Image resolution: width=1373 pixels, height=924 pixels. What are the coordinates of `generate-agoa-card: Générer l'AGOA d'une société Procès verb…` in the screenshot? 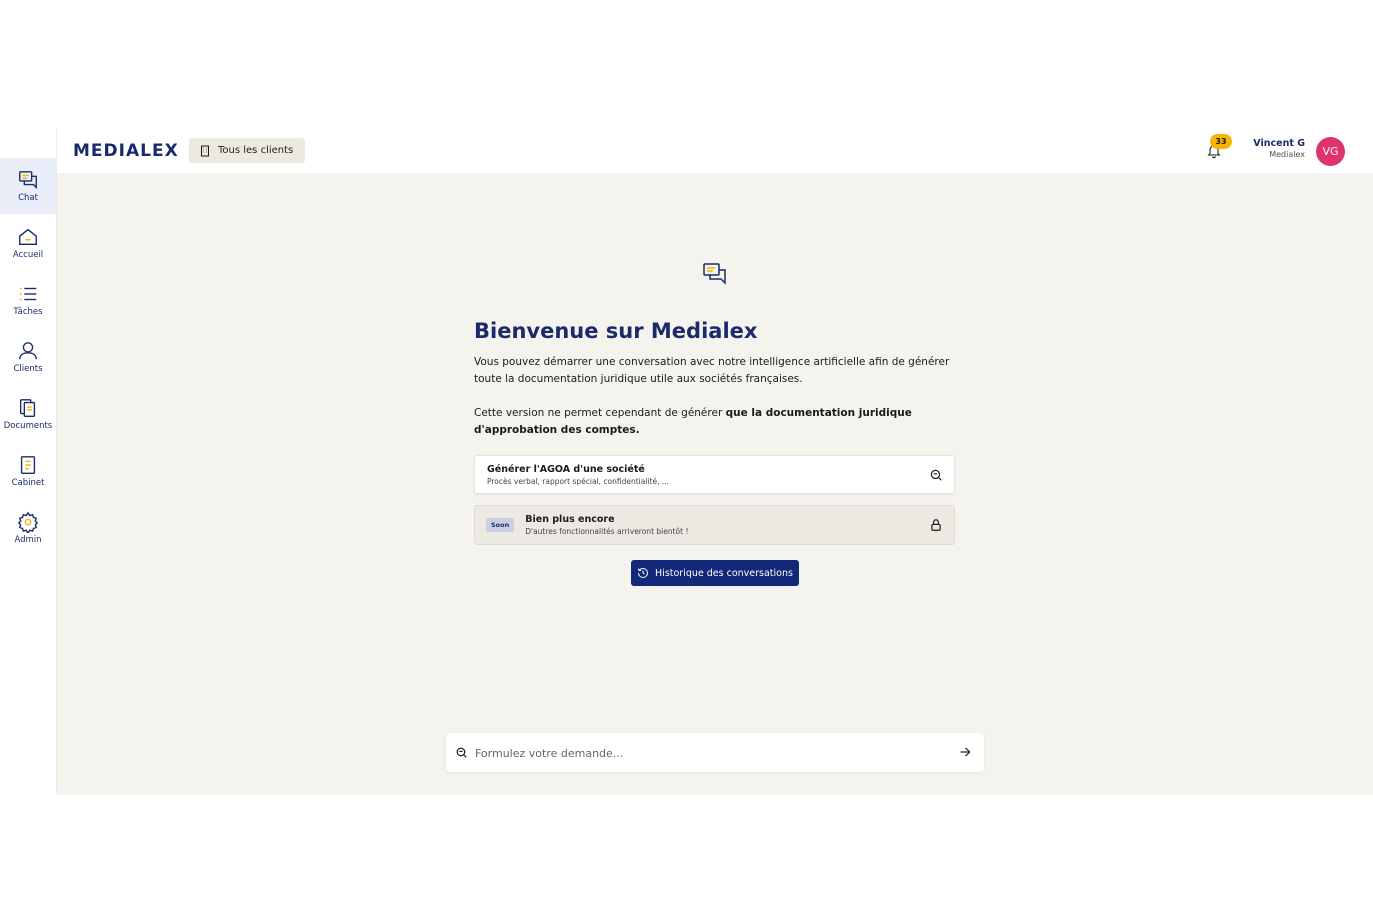 It's located at (714, 474).